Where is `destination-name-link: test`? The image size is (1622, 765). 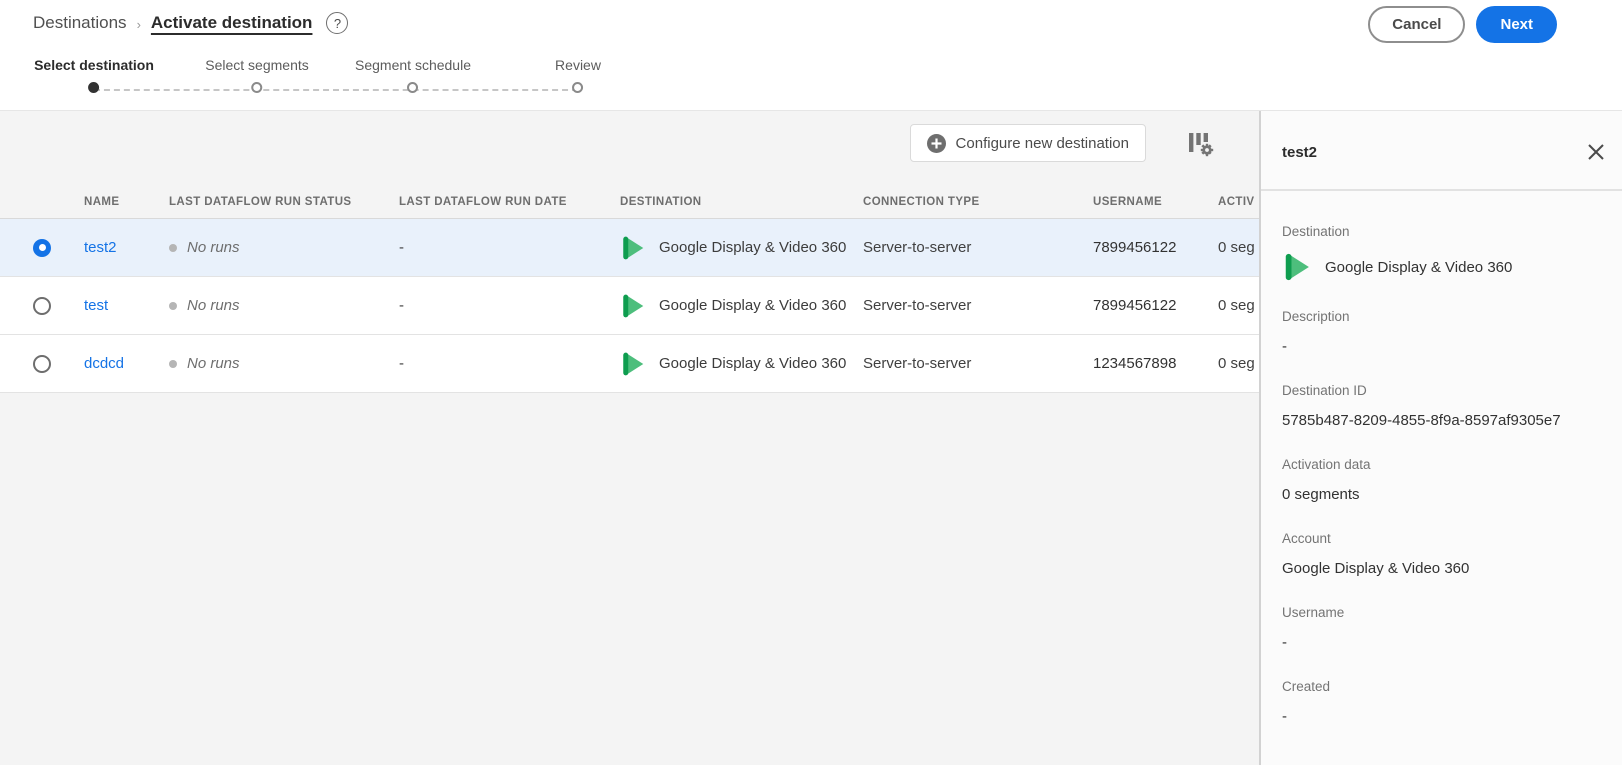 destination-name-link: test is located at coordinates (96, 305).